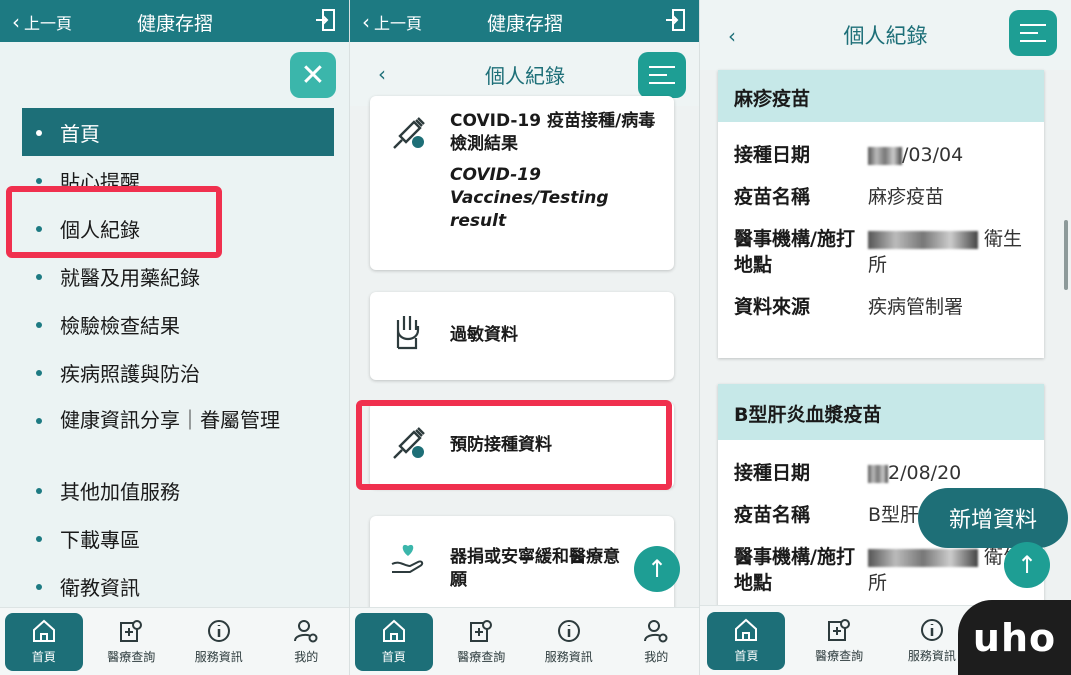 The width and height of the screenshot is (1071, 675). What do you see at coordinates (178, 132) in the screenshot?
I see `menu-item-home: 首頁` at bounding box center [178, 132].